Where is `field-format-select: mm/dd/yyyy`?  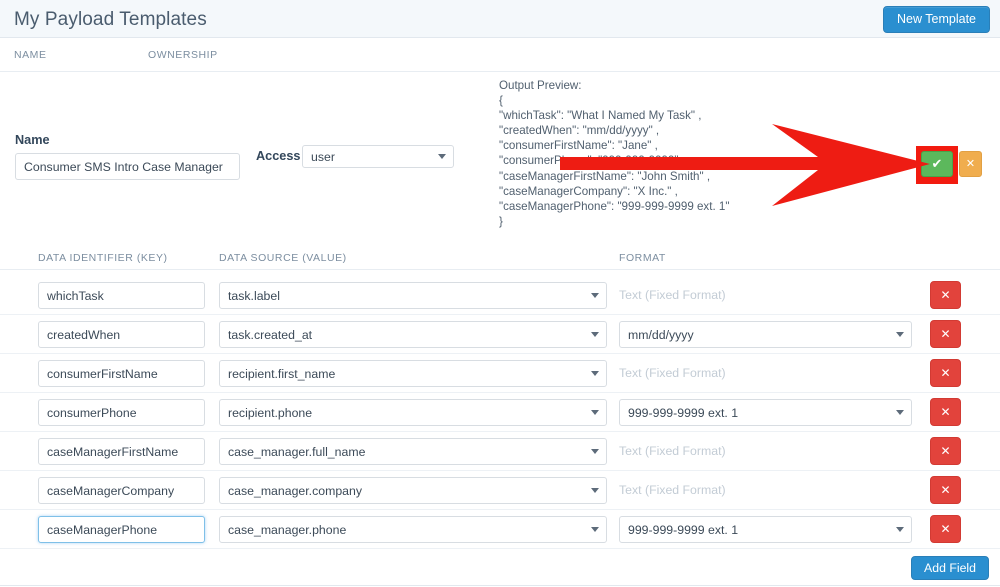 field-format-select: mm/dd/yyyy is located at coordinates (765, 334).